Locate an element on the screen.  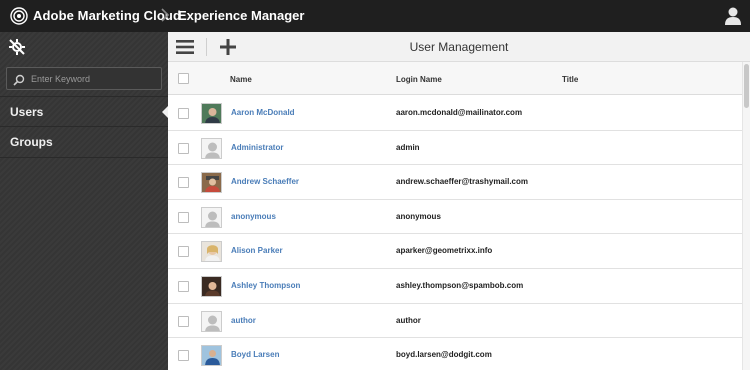
login-name: author is located at coordinates (408, 320).